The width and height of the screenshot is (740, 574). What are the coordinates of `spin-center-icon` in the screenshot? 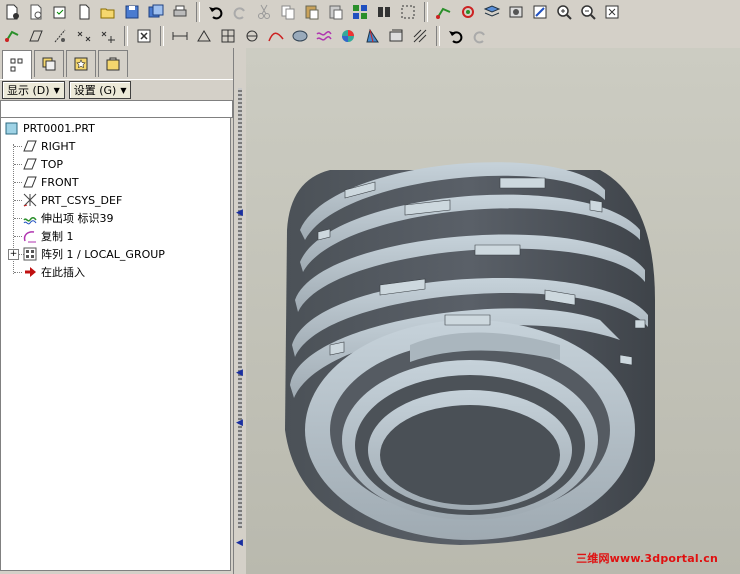 It's located at (468, 12).